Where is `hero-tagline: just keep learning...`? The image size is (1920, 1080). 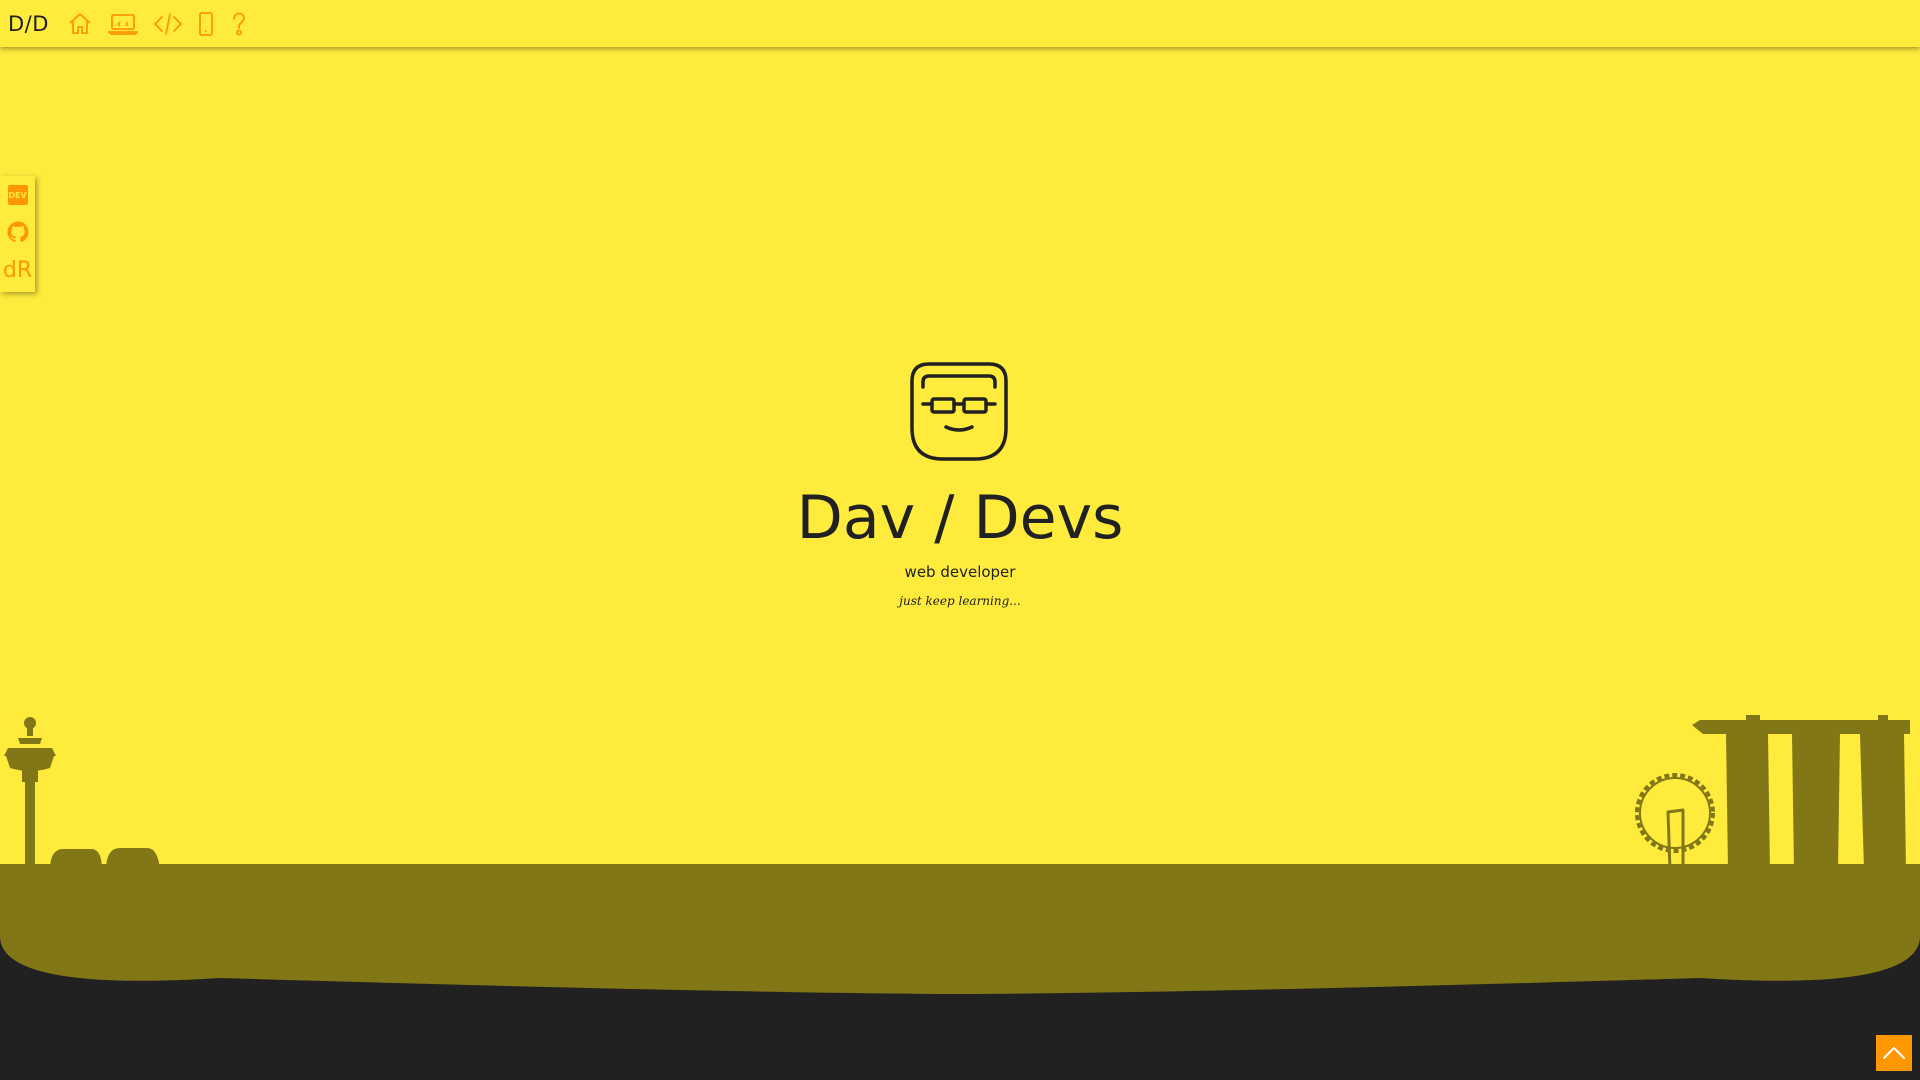 hero-tagline: just keep learning... is located at coordinates (960, 601).